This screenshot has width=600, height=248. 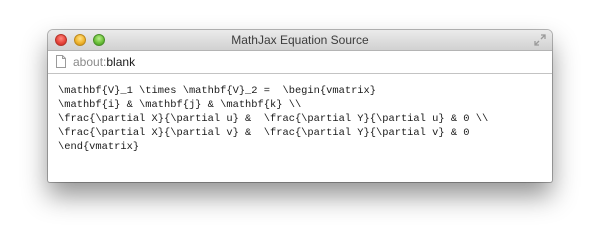 I want to click on url-text: about:blank, so click(x=104, y=62).